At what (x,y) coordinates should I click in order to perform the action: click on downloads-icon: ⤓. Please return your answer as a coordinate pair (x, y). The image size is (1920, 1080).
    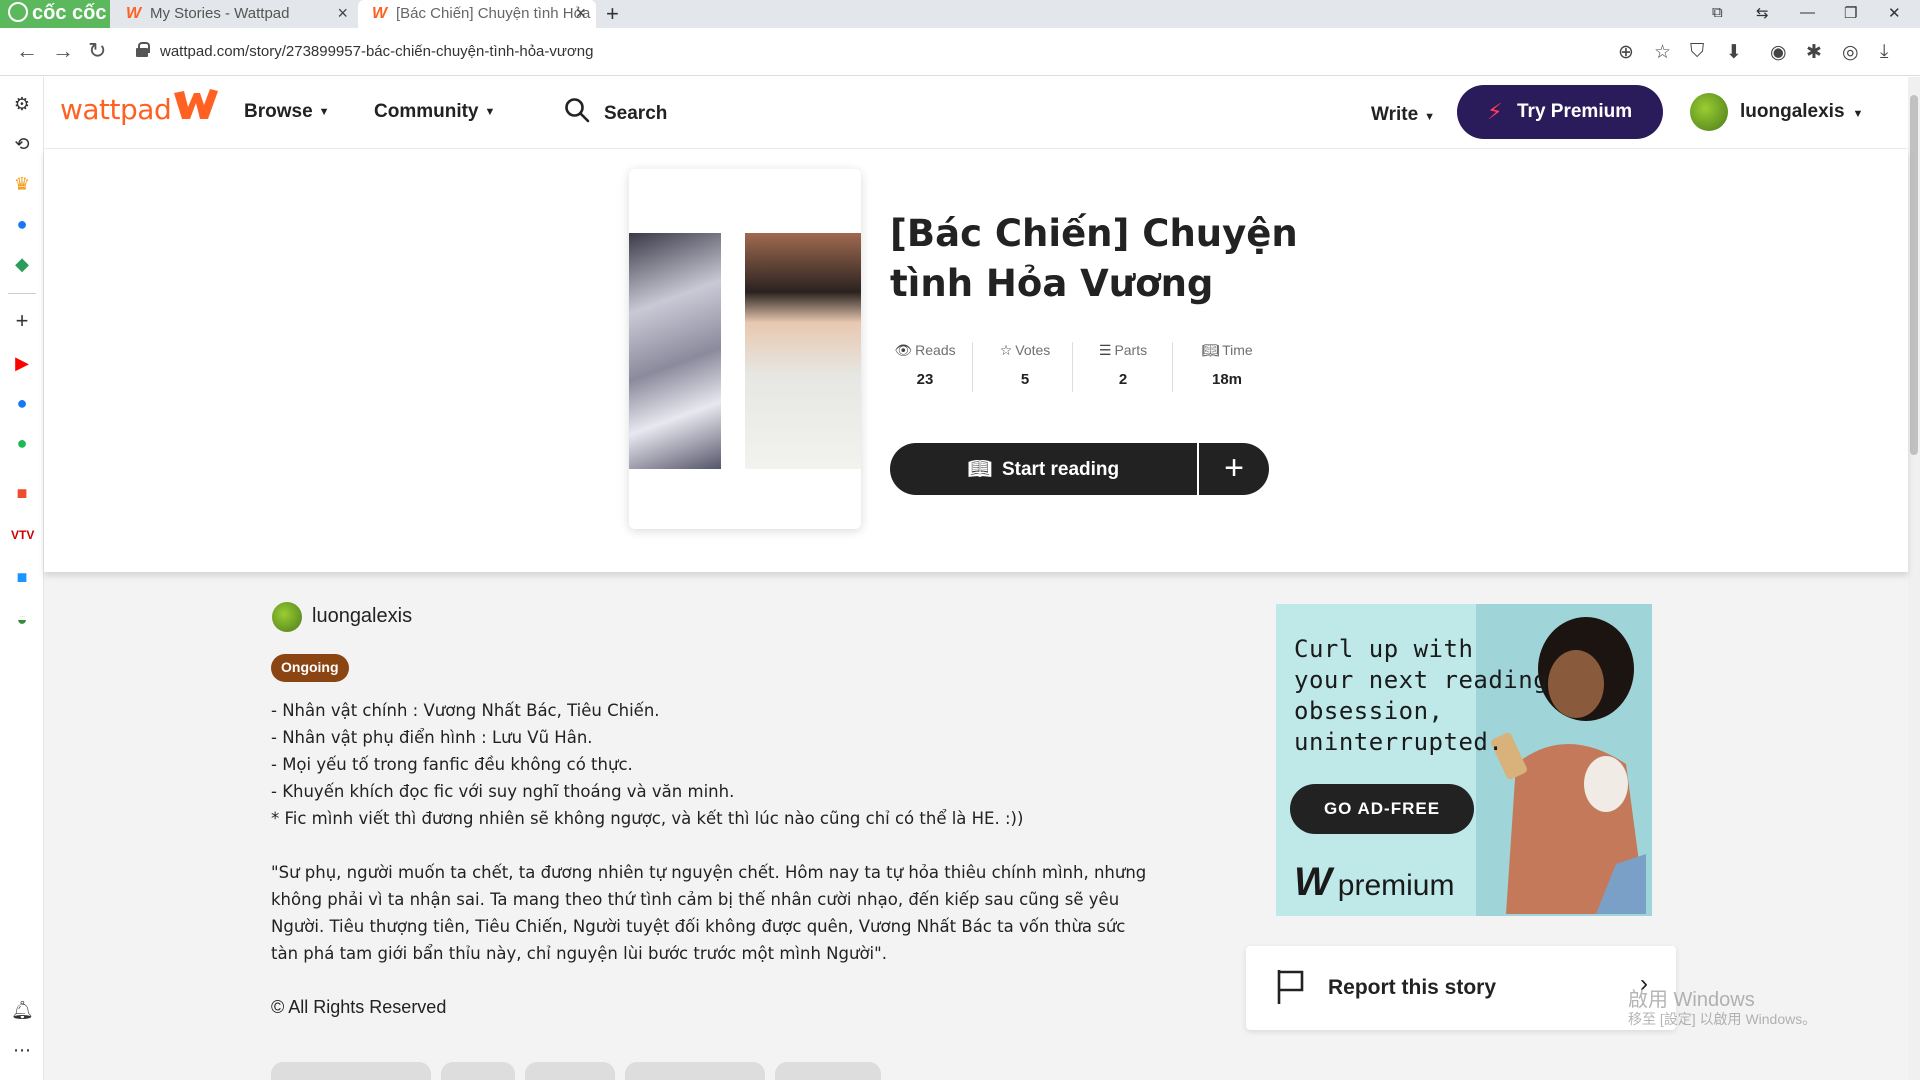
    Looking at the image, I should click on (1884, 52).